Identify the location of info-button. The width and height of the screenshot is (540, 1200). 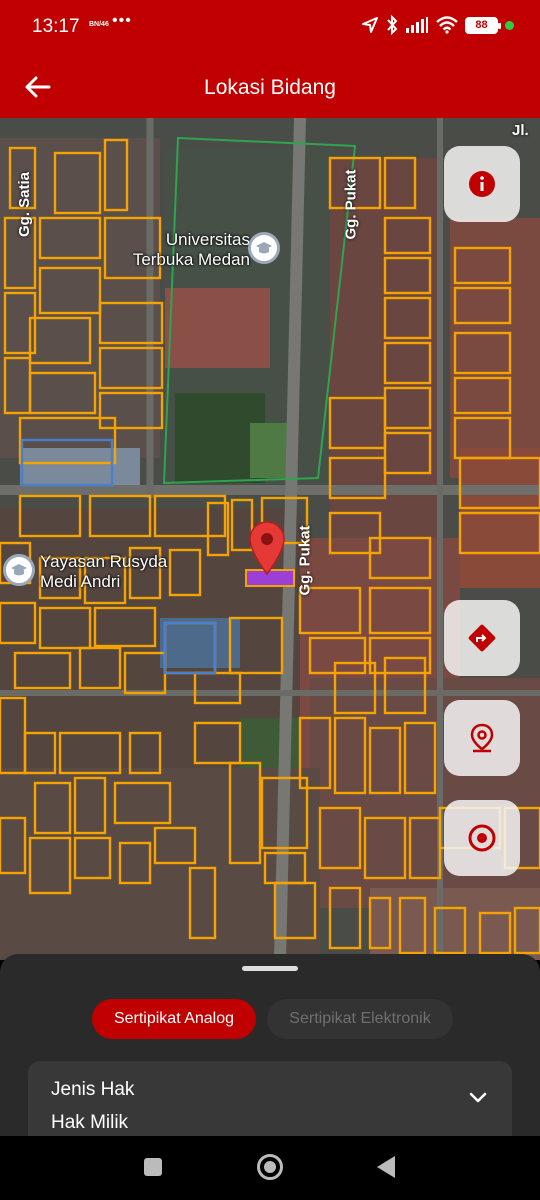
(482, 184).